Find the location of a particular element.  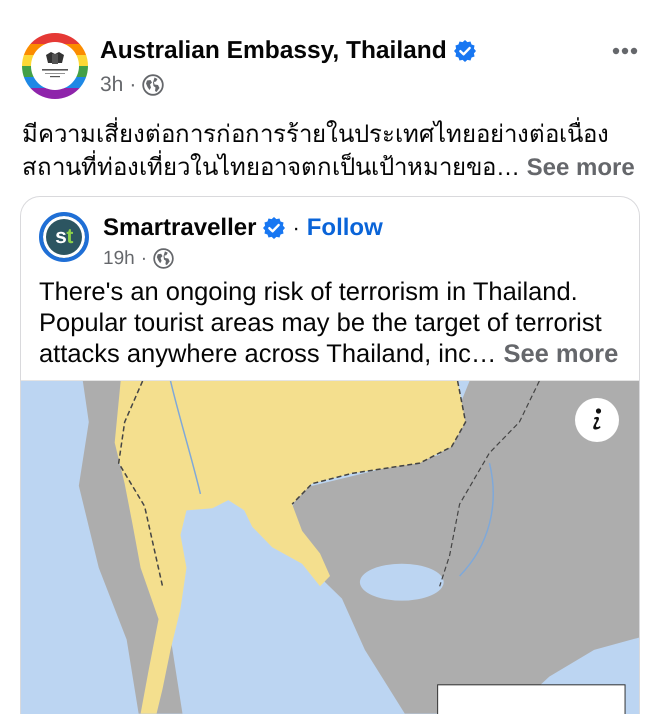

post-text: มีความเสี่ยงต่อการก่อการร้ายในประเทศไทยอย่างต่อเนื่อง สถานที่ท่องเที่ยวในไทยอาจตกเป็นเป้าหมายขอ… See more is located at coordinates (330, 151).